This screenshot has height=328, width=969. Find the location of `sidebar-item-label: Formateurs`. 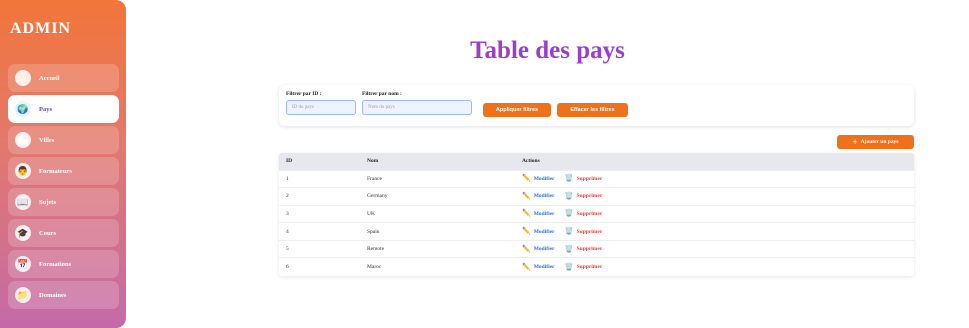

sidebar-item-label: Formateurs is located at coordinates (55, 171).